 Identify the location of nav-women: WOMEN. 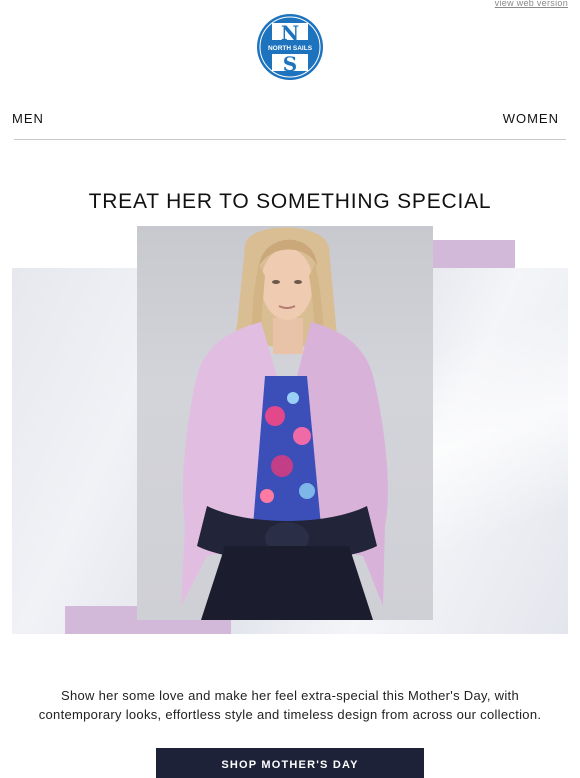
(531, 118).